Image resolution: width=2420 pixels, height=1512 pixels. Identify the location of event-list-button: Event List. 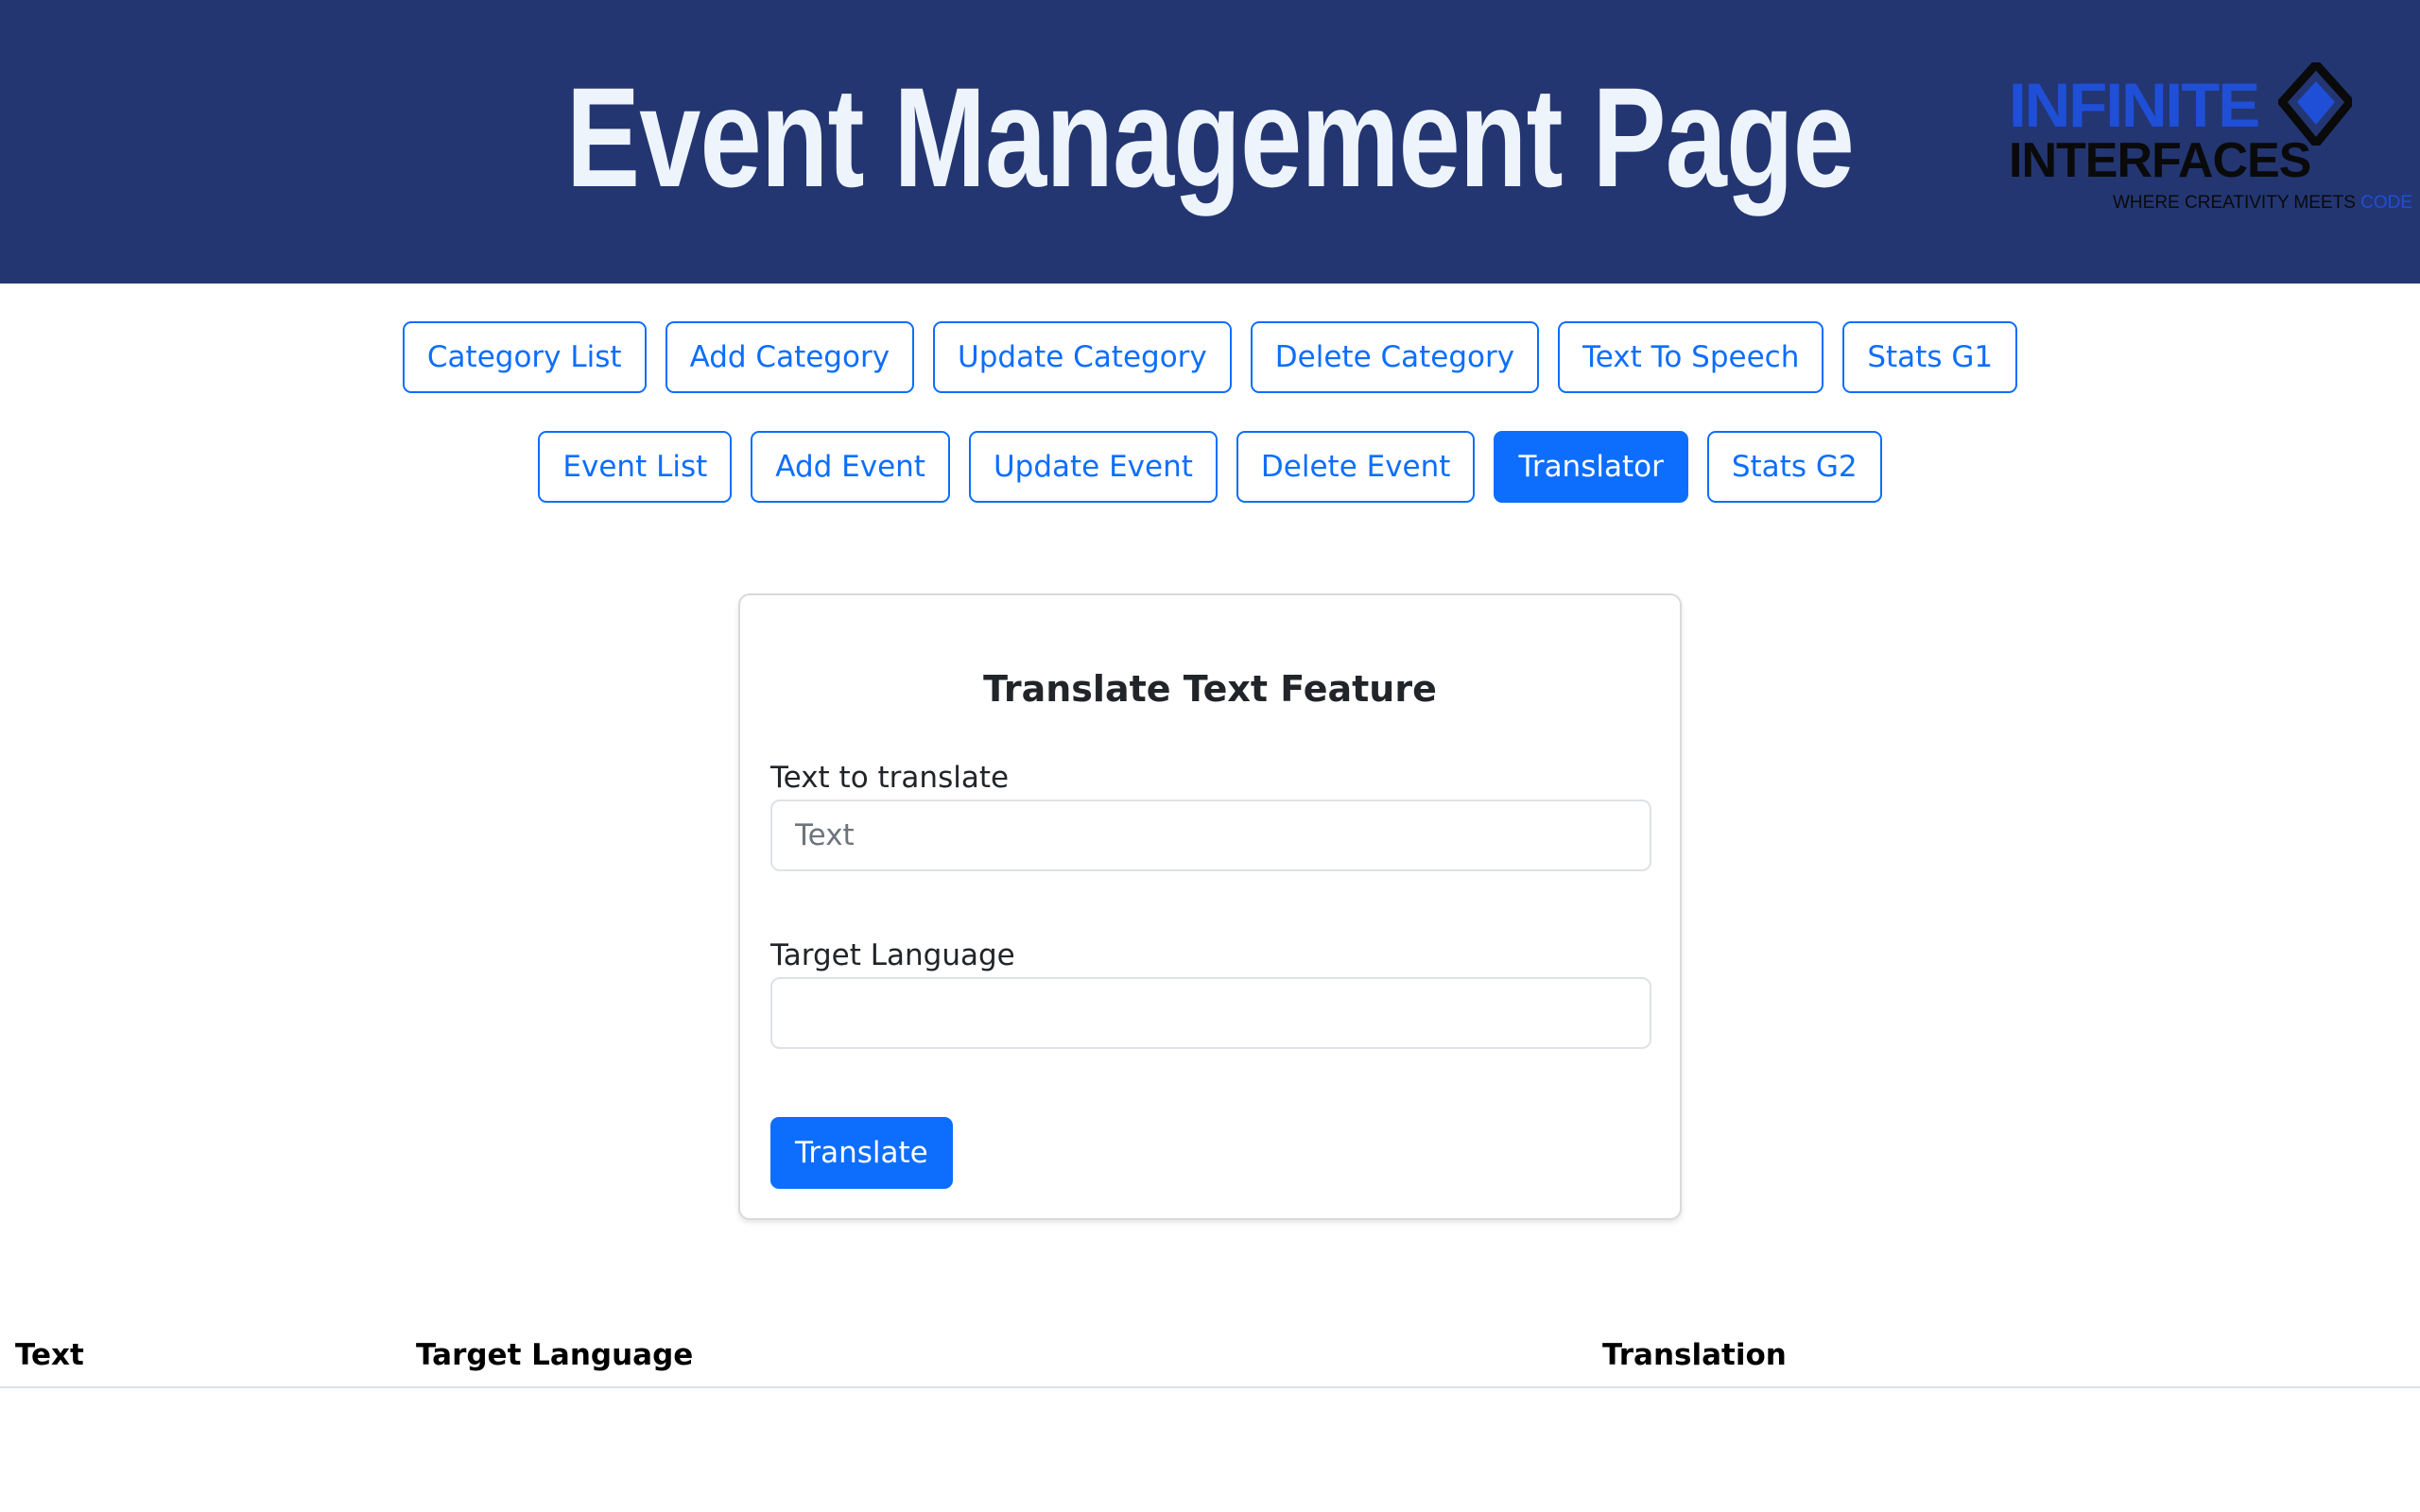
(635, 467).